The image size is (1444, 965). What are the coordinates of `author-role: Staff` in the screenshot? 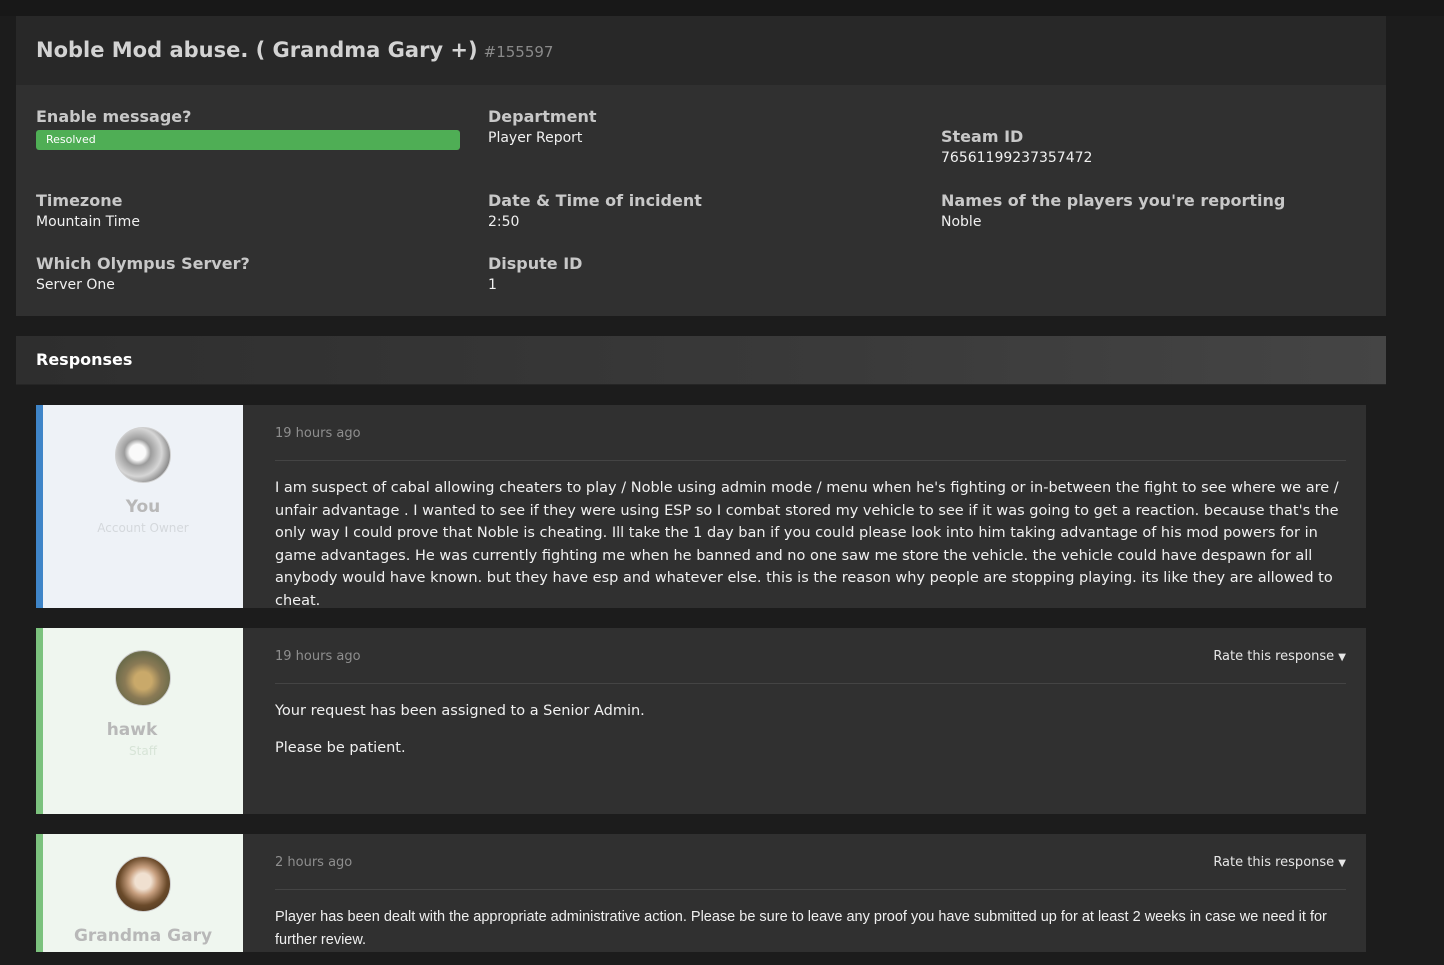 It's located at (143, 751).